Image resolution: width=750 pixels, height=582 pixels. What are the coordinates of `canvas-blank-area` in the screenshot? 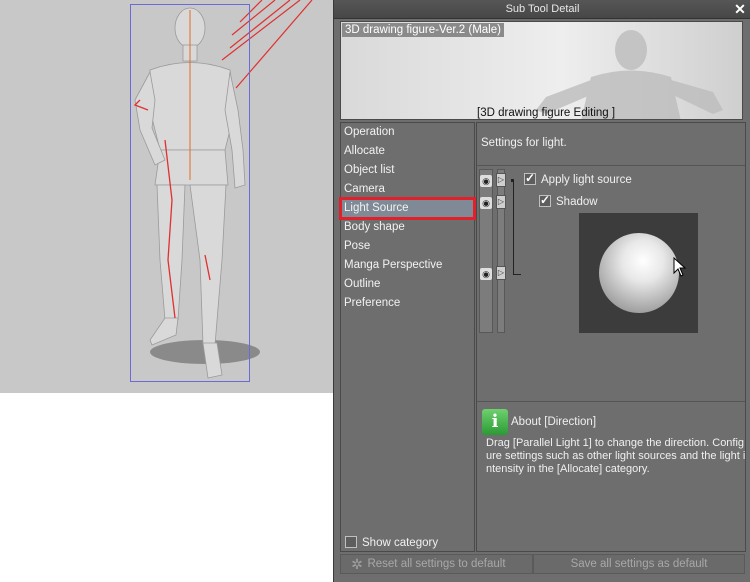 It's located at (166, 487).